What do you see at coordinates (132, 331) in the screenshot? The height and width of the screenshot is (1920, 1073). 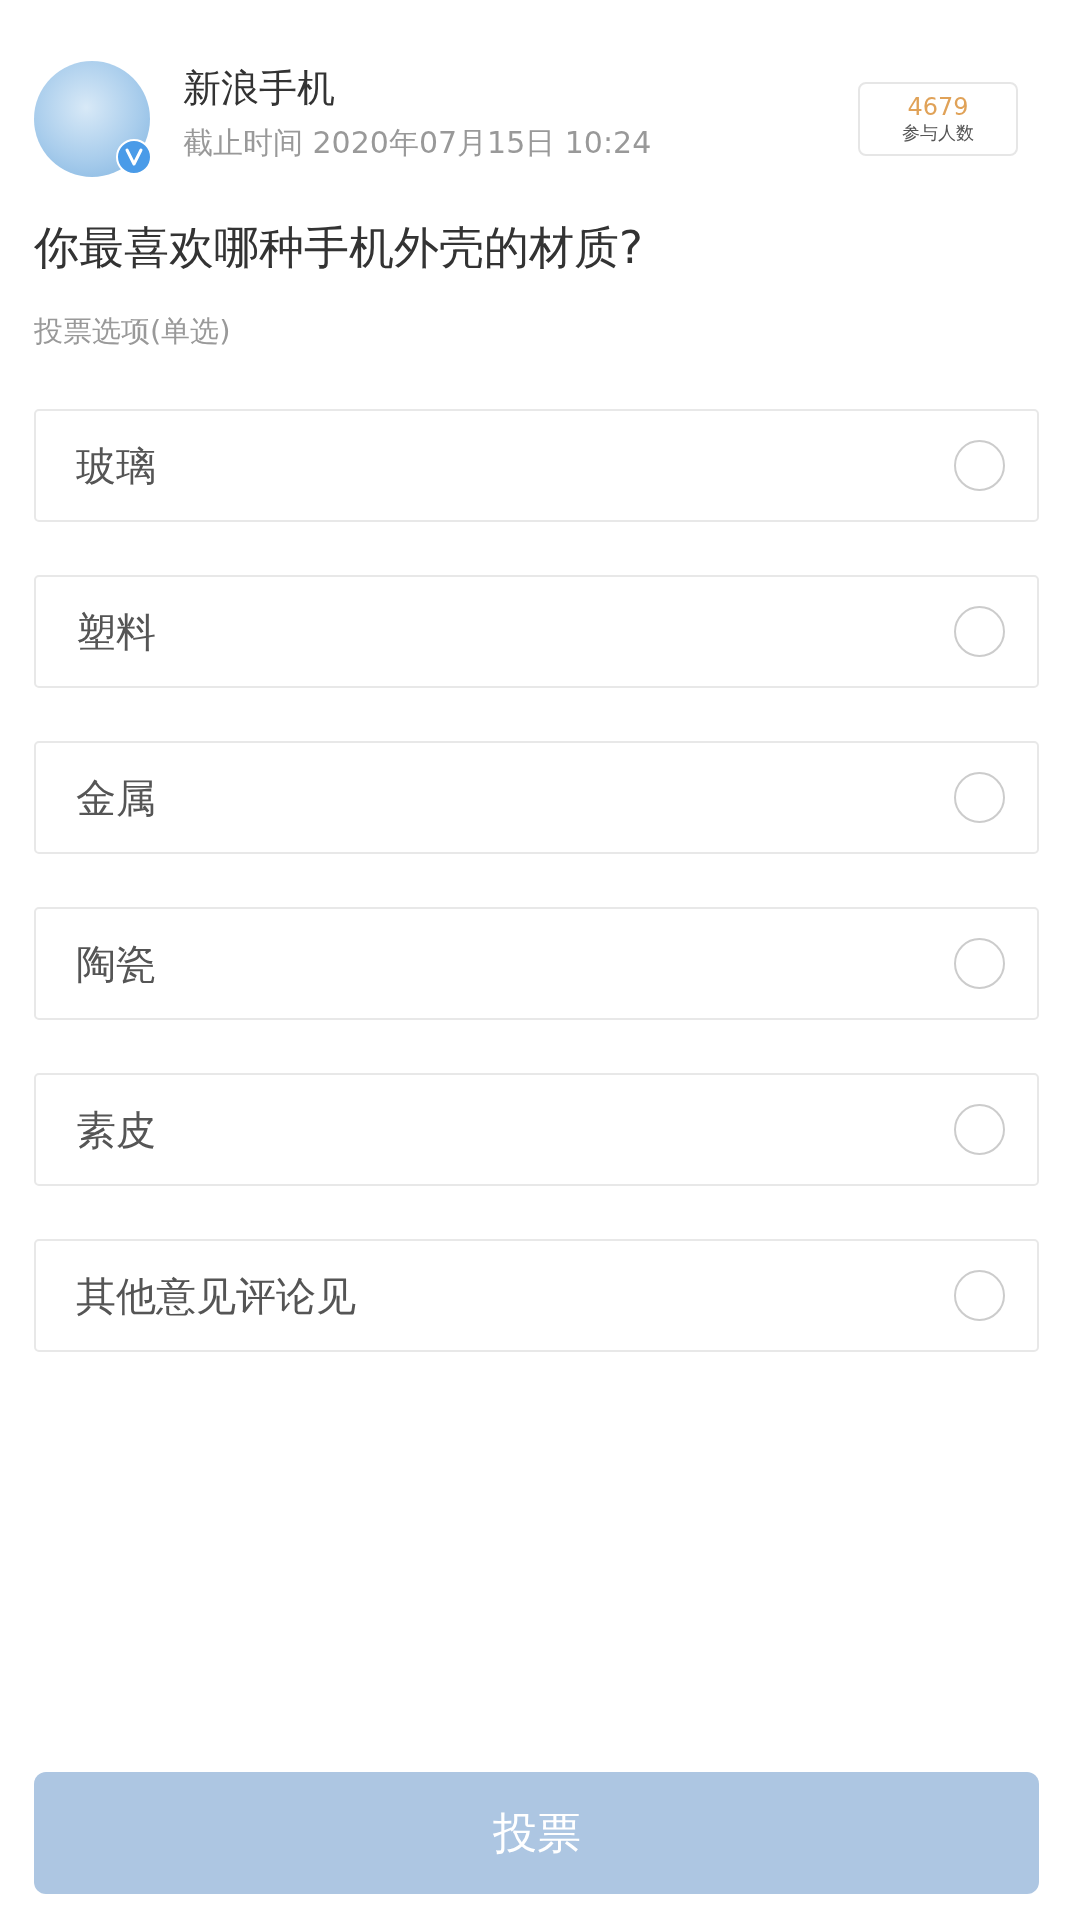 I see `options-label: 投票选项(单选)` at bounding box center [132, 331].